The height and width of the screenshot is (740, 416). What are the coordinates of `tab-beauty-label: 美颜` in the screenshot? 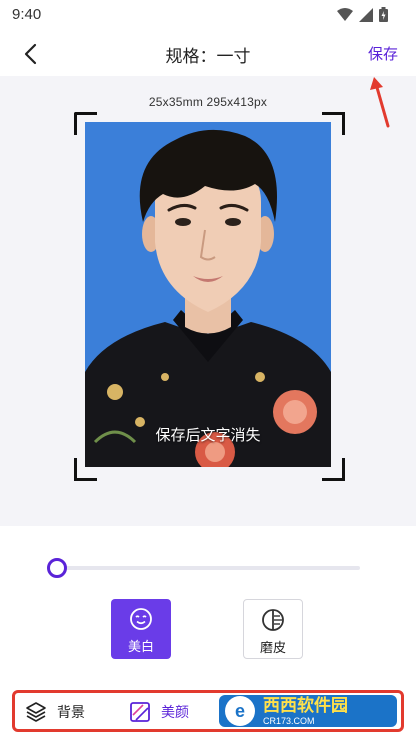 It's located at (175, 712).